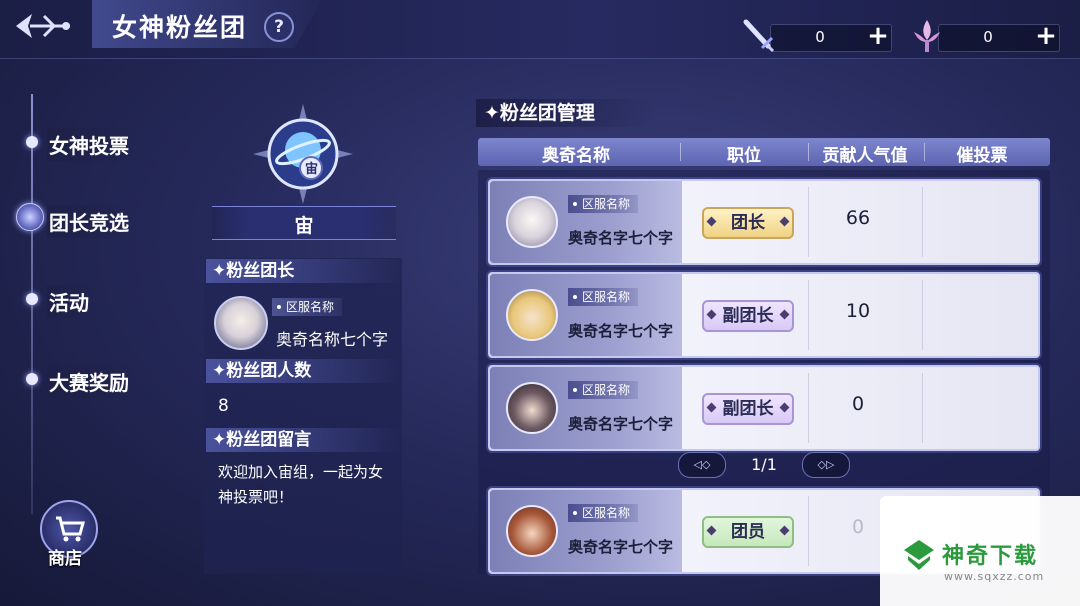 The height and width of the screenshot is (606, 1080). I want to click on pagination: ◁◇ 1/1 ◇▷, so click(764, 465).